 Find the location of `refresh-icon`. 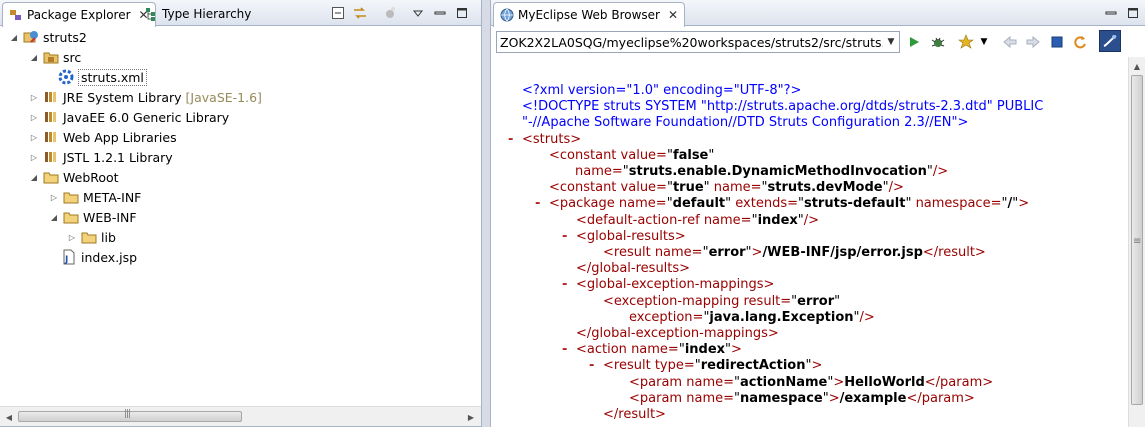

refresh-icon is located at coordinates (1080, 42).